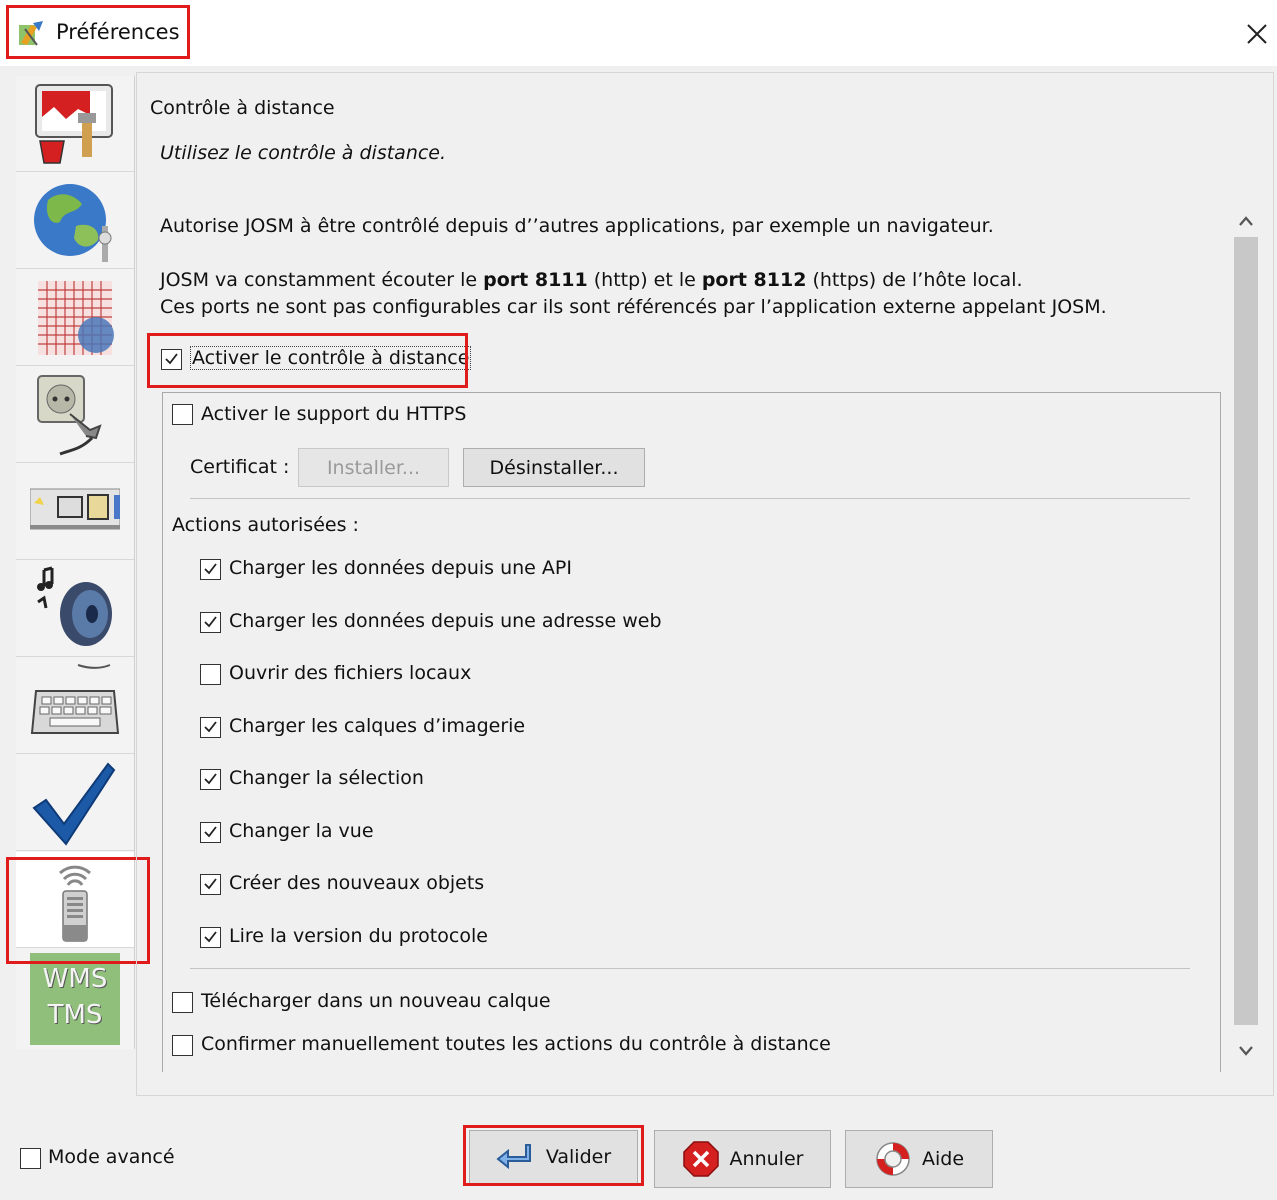 The height and width of the screenshot is (1200, 1277). Describe the element at coordinates (75, 1015) in the screenshot. I see `tms-label: TMS` at that location.